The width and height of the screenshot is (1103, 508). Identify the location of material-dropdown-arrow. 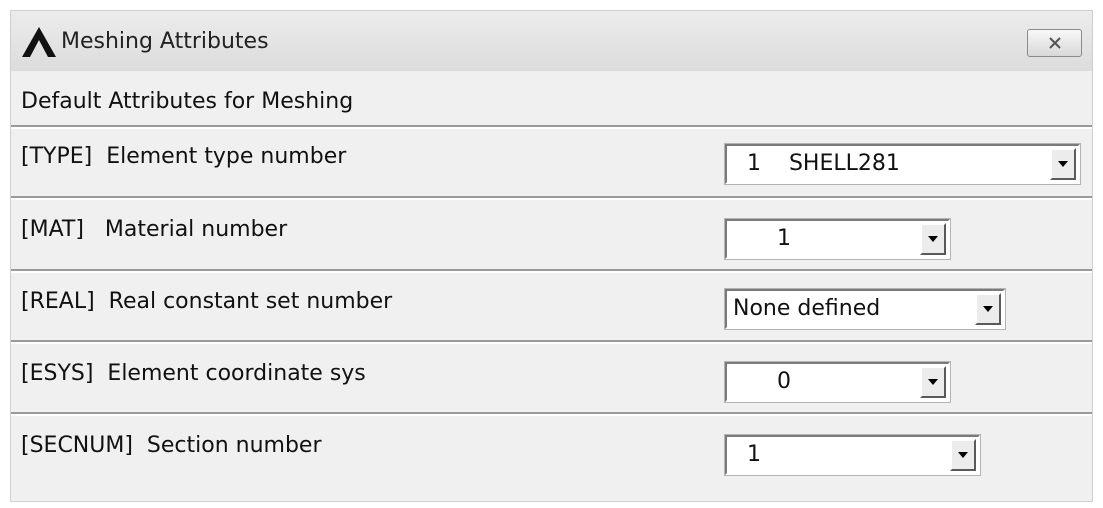
(933, 239).